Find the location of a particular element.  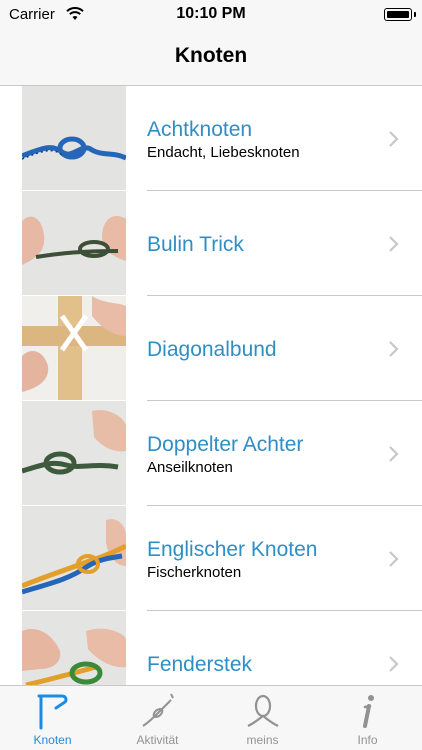

status-bar: Carrier 10:10 PM is located at coordinates (211, 15).